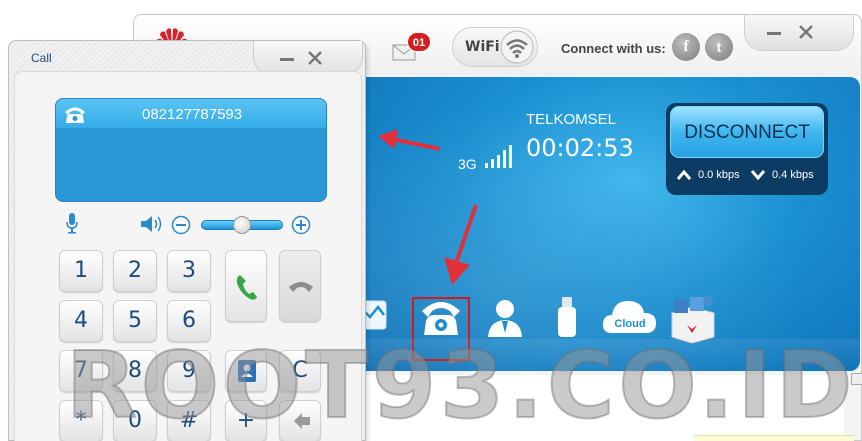 The width and height of the screenshot is (862, 441). I want to click on call-window-controls, so click(308, 58).